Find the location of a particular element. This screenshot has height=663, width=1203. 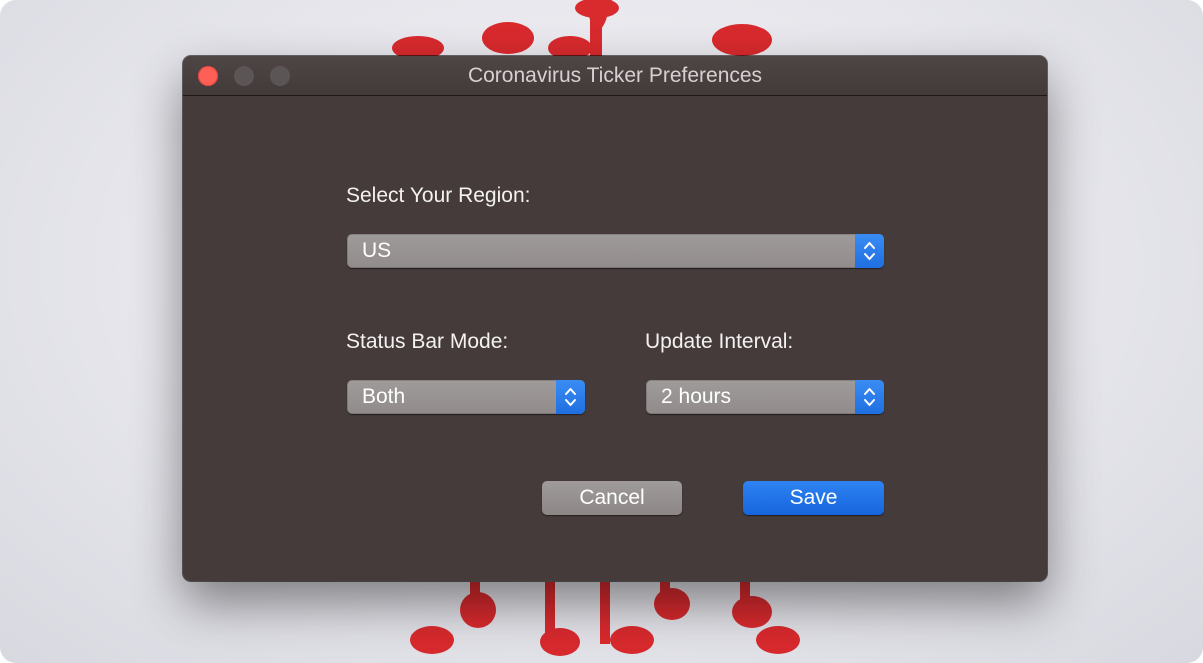

status-bar-mode-select-value: Both is located at coordinates (384, 396).